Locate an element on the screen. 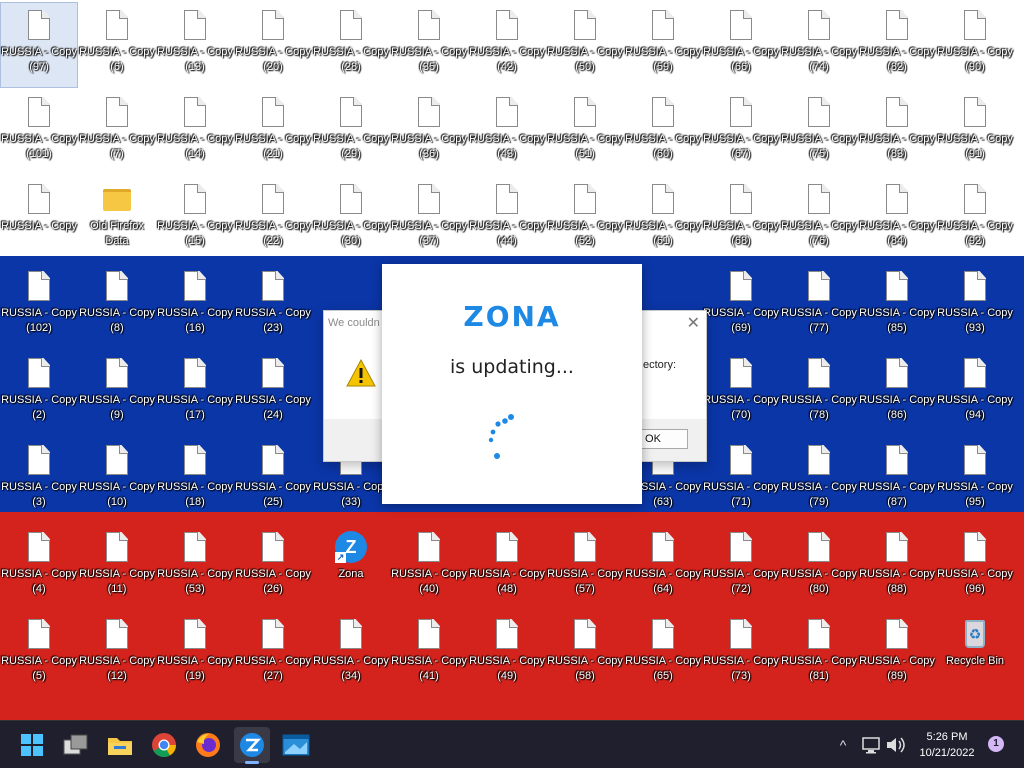 This screenshot has width=1024, height=768. desktop-icon: RUSSIA - Copy (5) is located at coordinates (39, 654).